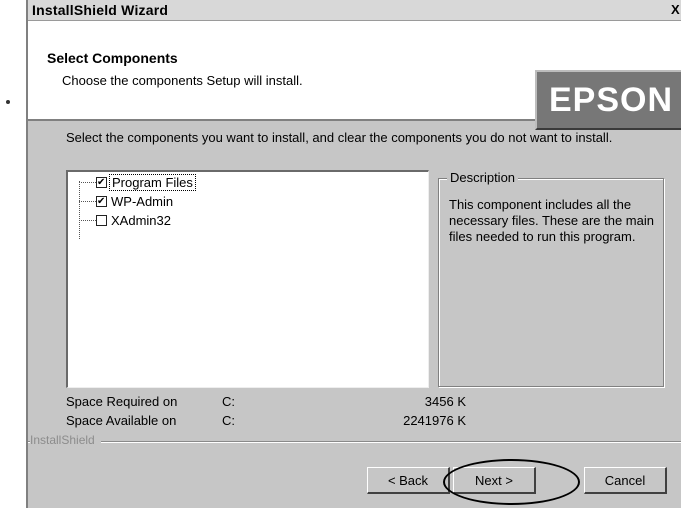 The image size is (681, 508). I want to click on program-files-checkbox, so click(101, 182).